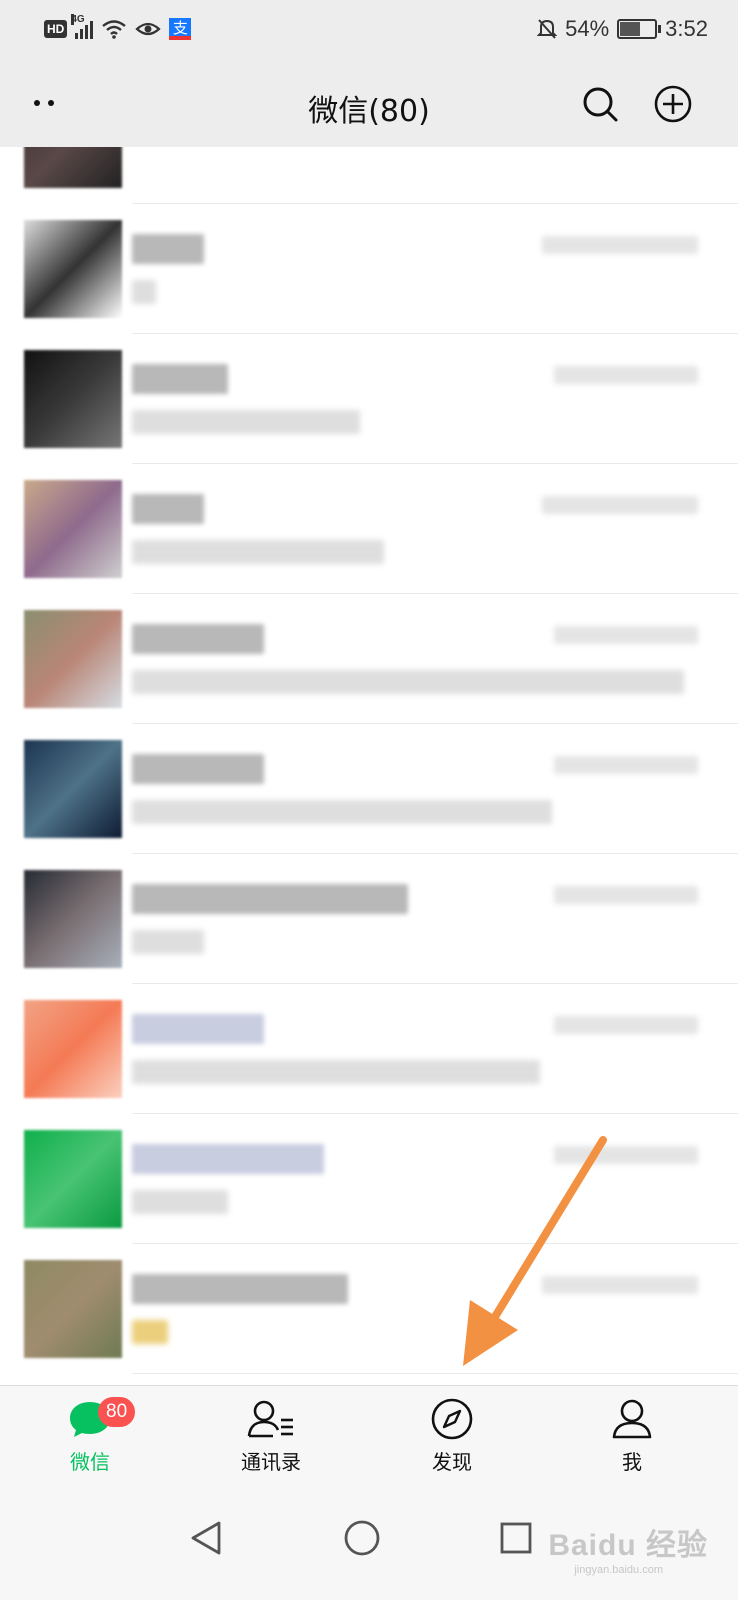 Image resolution: width=738 pixels, height=1600 pixels. I want to click on eye-icon, so click(148, 29).